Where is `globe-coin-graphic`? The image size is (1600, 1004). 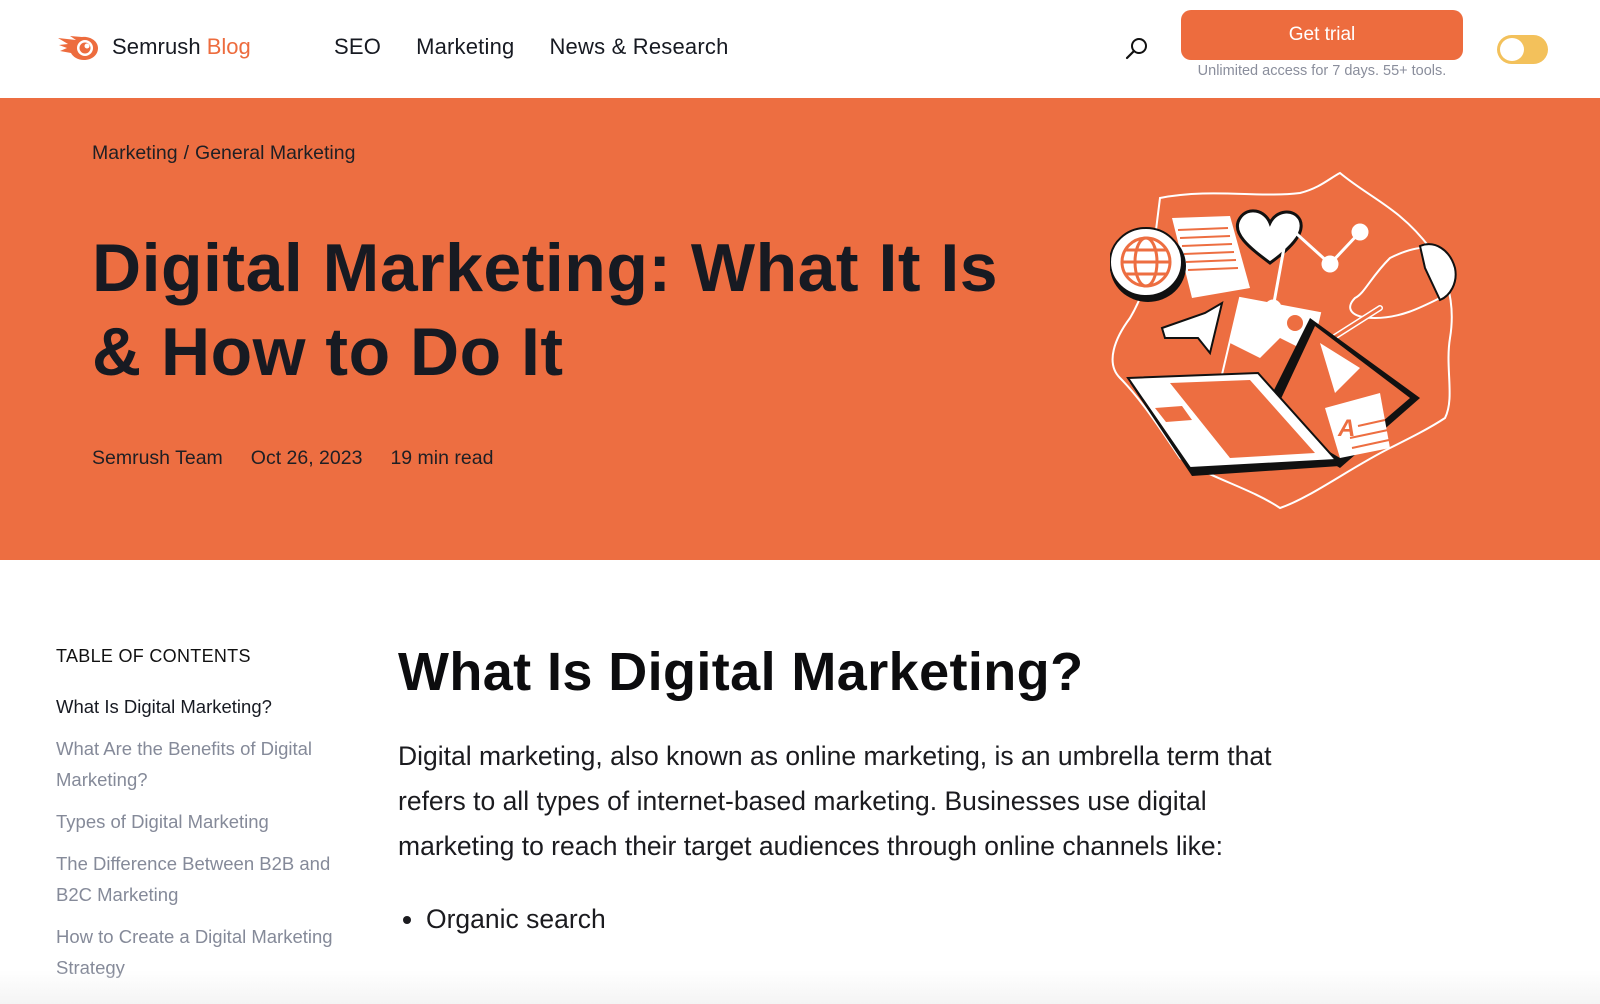 globe-coin-graphic is located at coordinates (1148, 264).